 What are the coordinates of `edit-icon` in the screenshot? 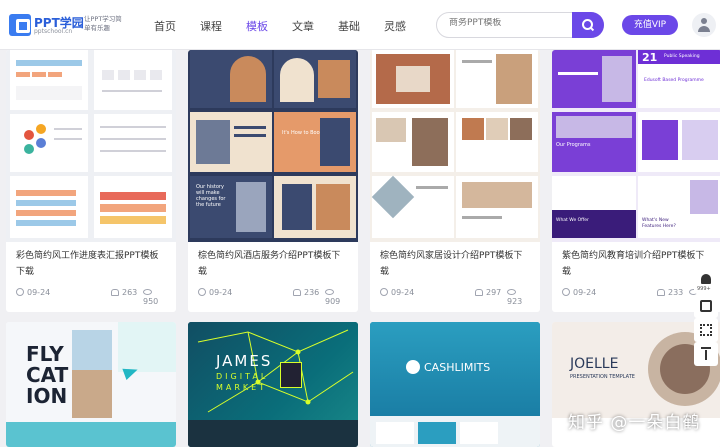 It's located at (706, 306).